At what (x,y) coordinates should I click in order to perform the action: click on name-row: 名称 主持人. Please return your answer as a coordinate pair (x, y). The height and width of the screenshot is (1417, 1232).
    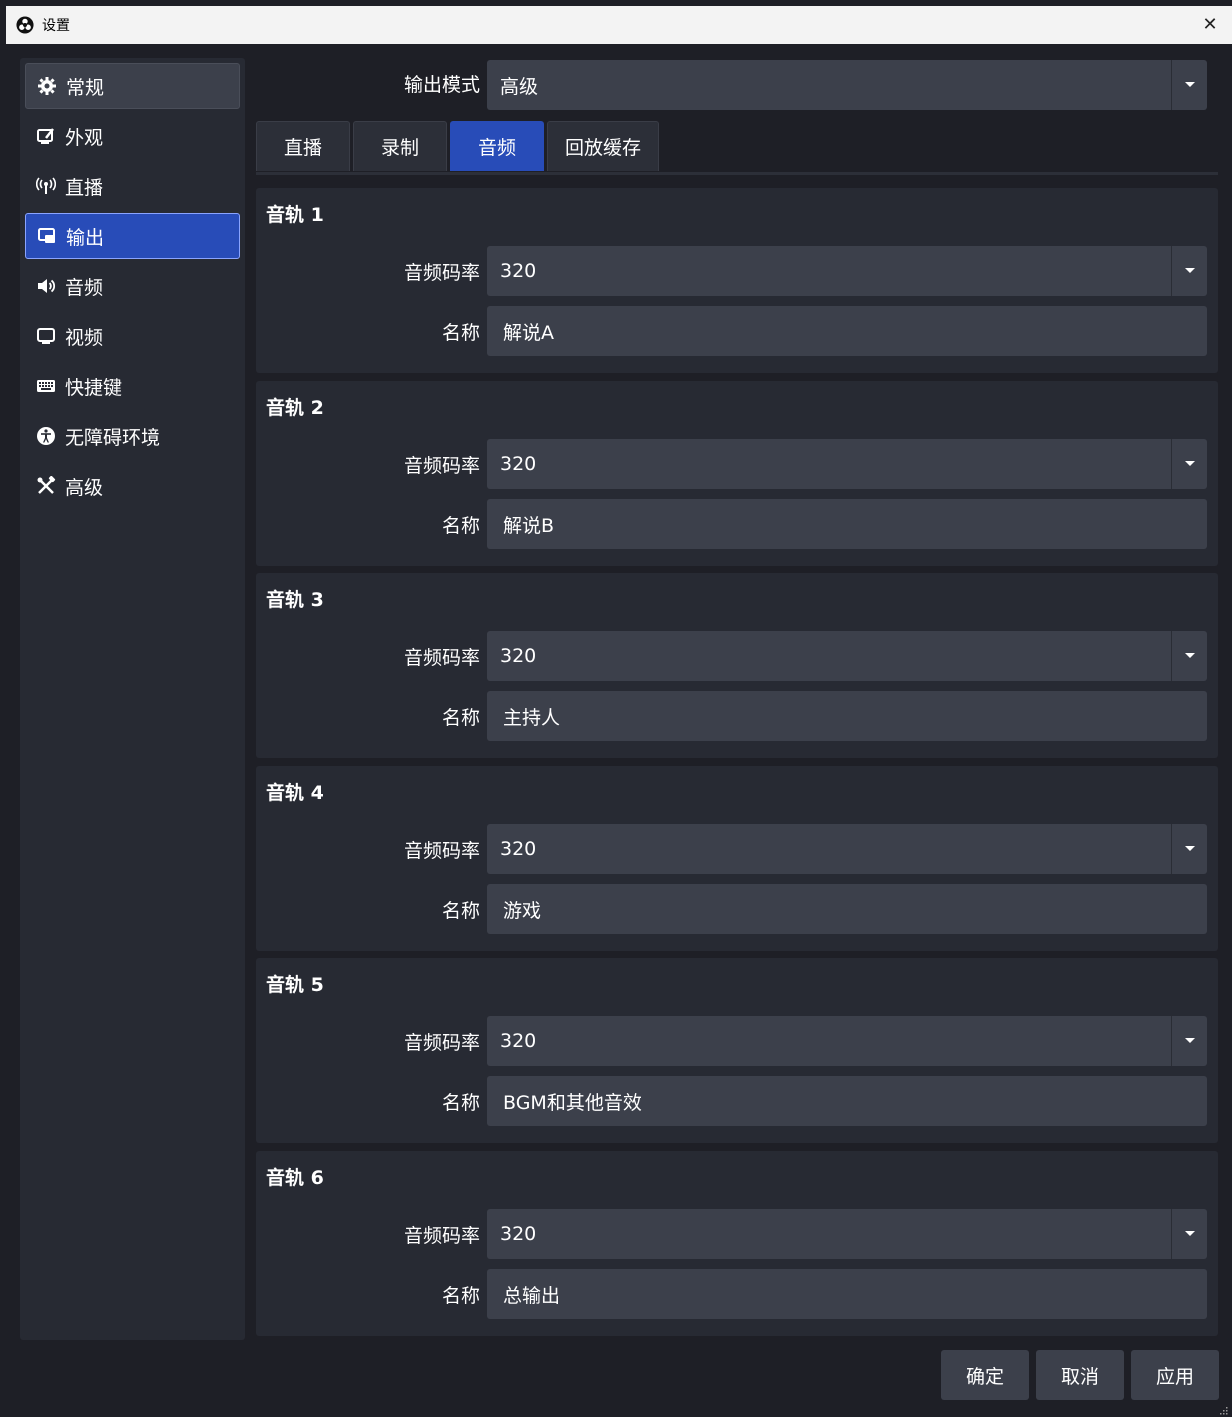
    Looking at the image, I should click on (737, 716).